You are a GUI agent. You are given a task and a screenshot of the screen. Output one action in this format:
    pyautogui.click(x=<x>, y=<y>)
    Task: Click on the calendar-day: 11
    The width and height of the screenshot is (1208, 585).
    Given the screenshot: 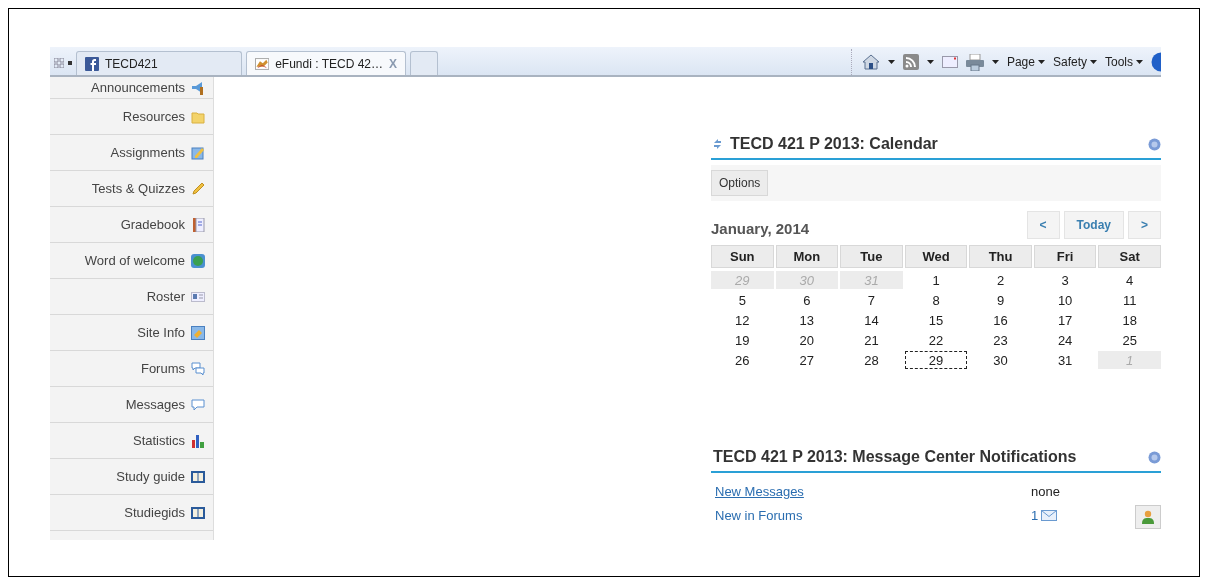 What is the action you would take?
    pyautogui.click(x=1129, y=300)
    